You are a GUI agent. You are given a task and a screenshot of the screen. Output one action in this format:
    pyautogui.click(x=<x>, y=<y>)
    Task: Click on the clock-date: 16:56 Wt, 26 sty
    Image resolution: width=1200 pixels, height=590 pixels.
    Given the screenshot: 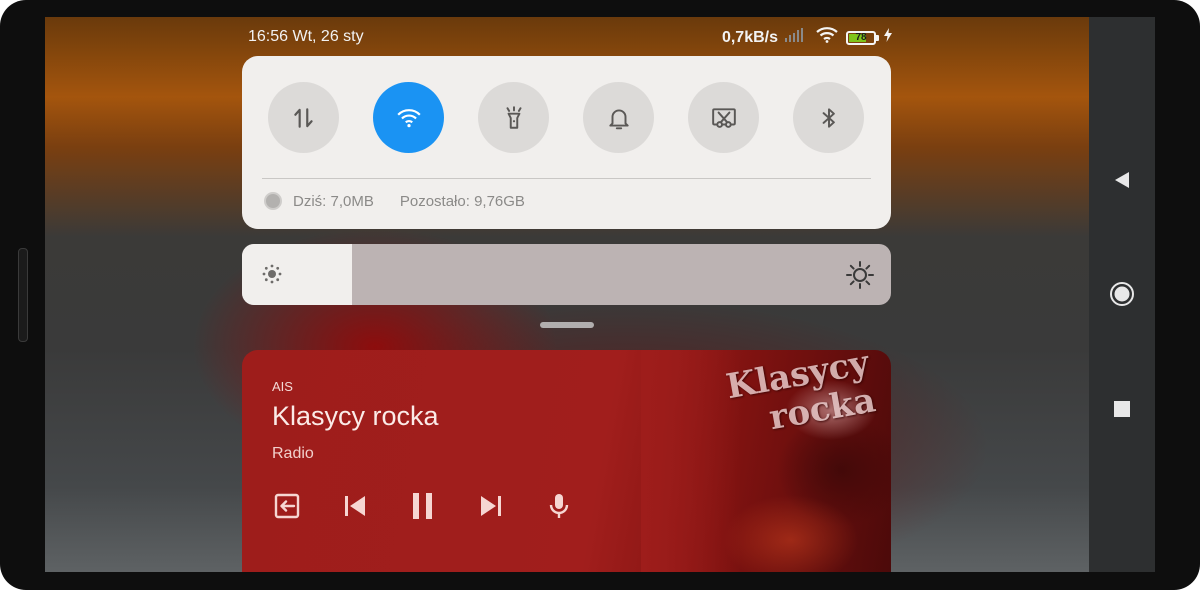 What is the action you would take?
    pyautogui.click(x=306, y=36)
    